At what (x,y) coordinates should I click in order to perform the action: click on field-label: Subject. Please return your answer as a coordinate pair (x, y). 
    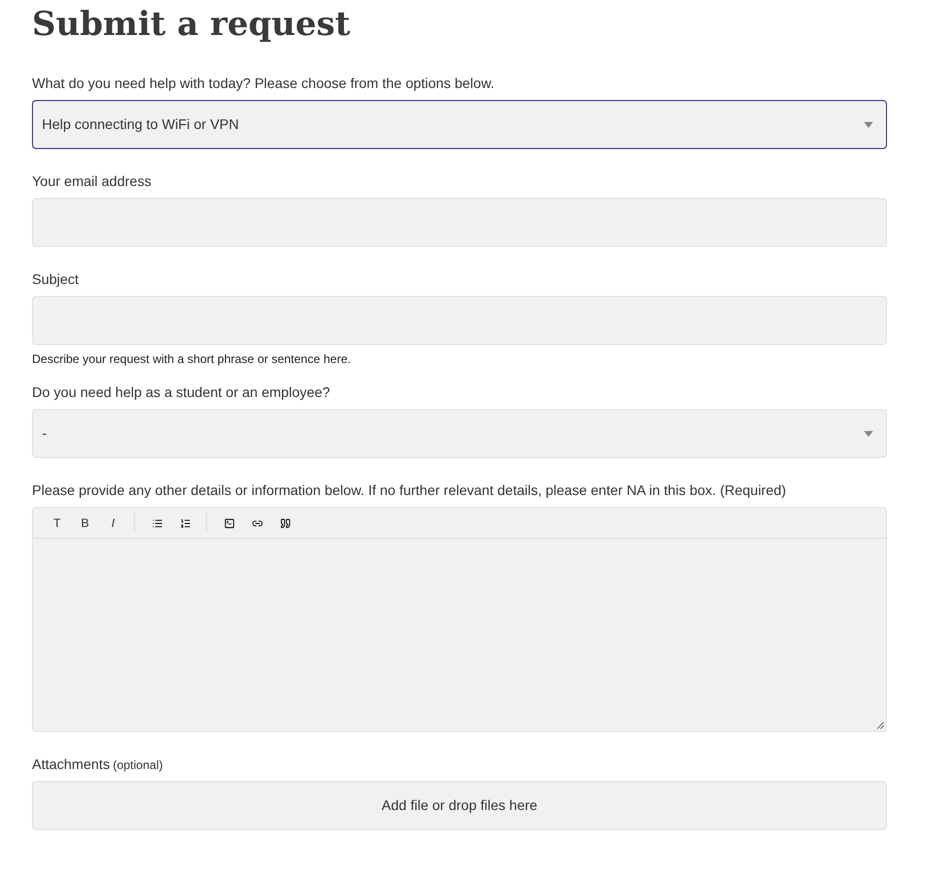
    Looking at the image, I should click on (56, 279).